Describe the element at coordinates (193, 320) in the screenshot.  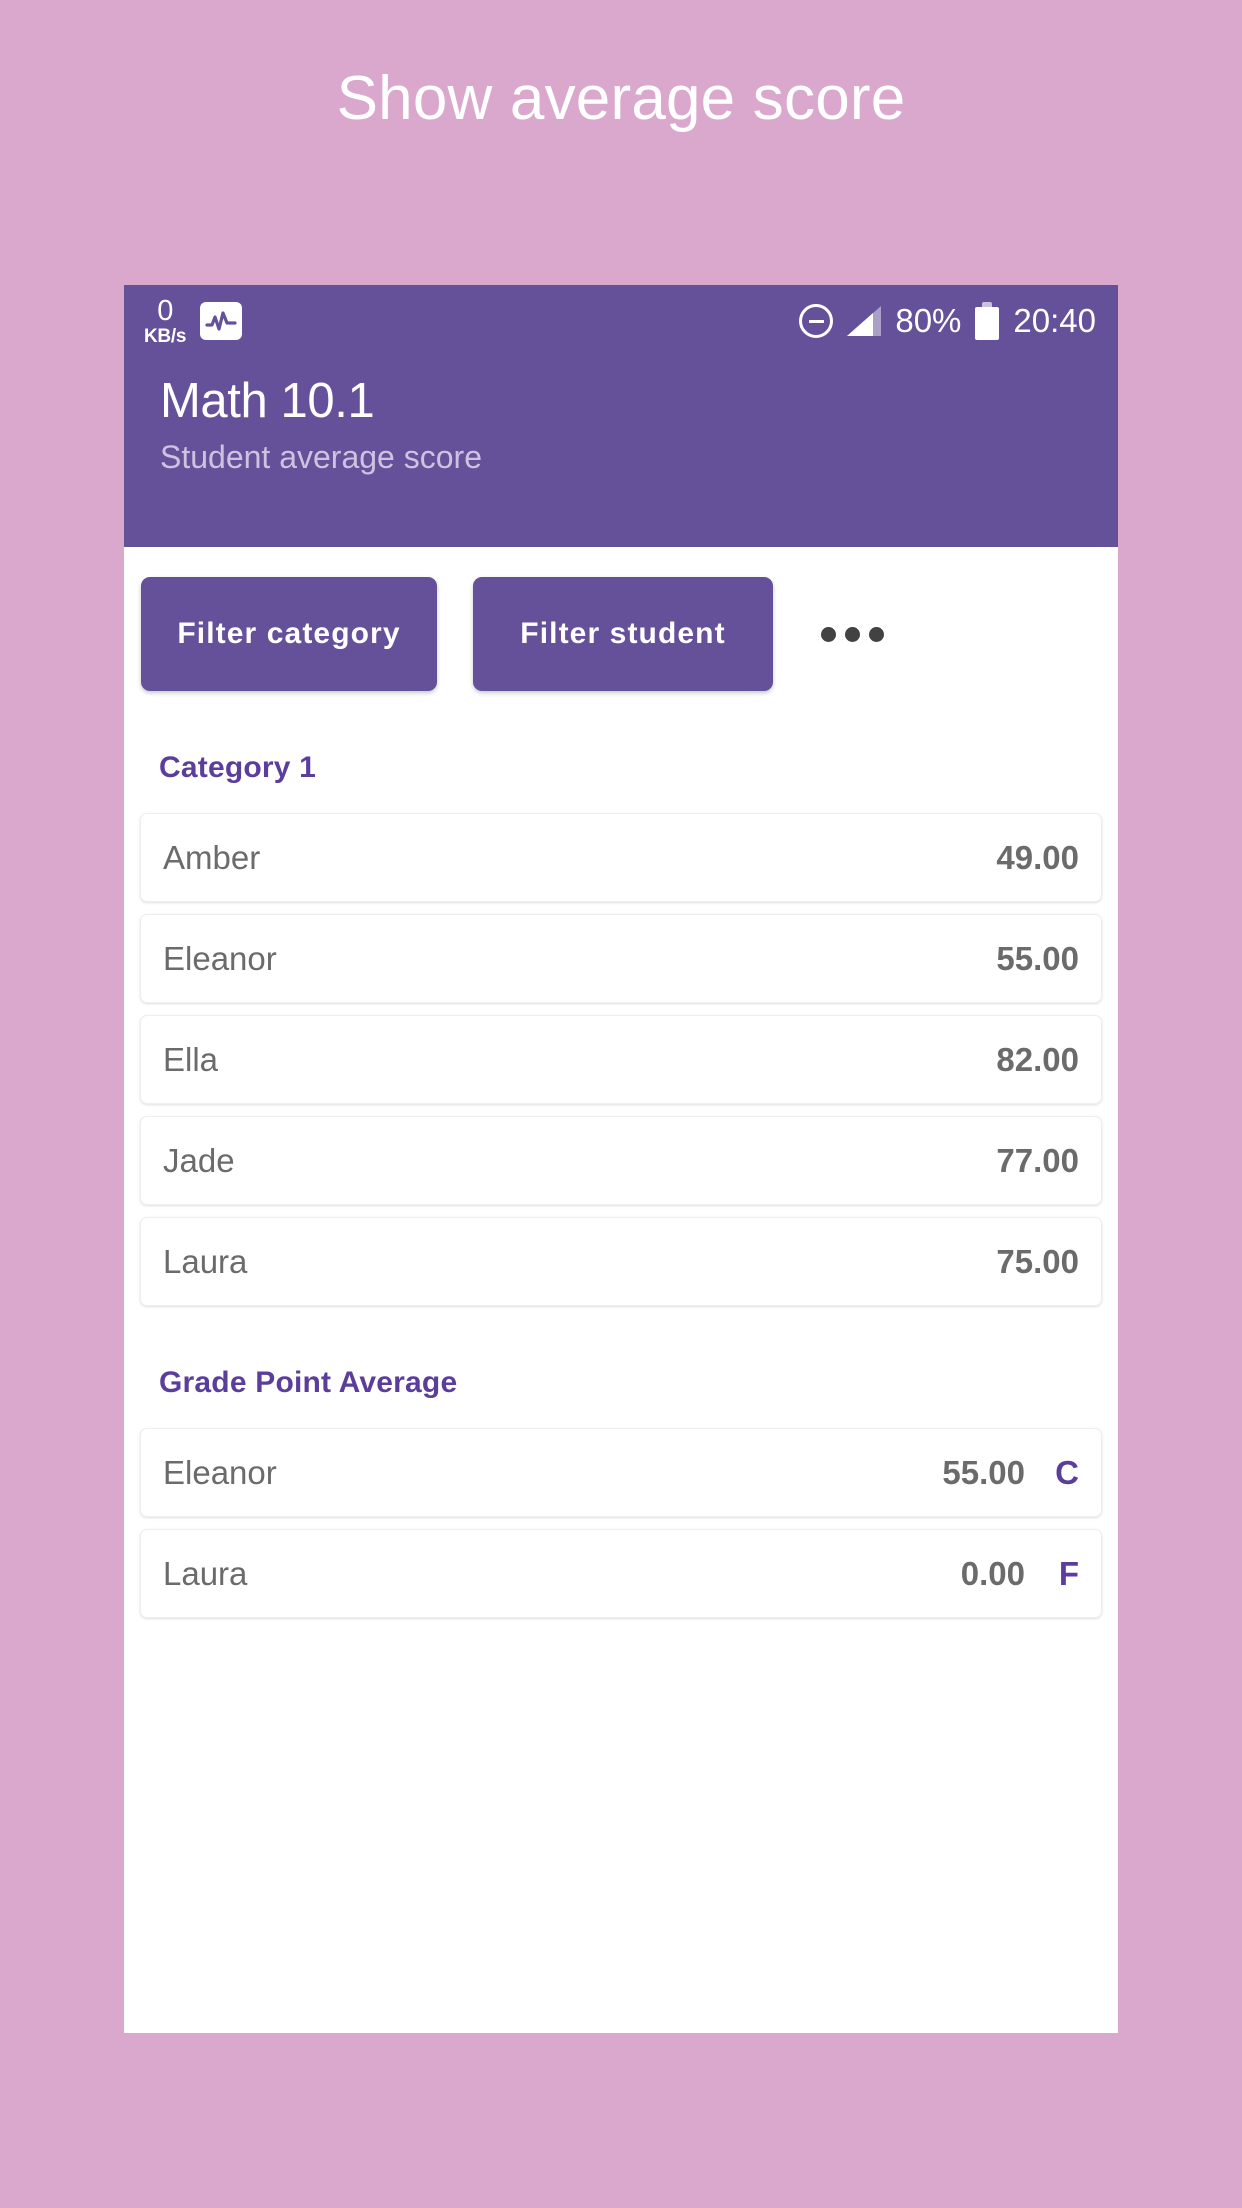
I see `status-bar-left: 0 KB/s` at that location.